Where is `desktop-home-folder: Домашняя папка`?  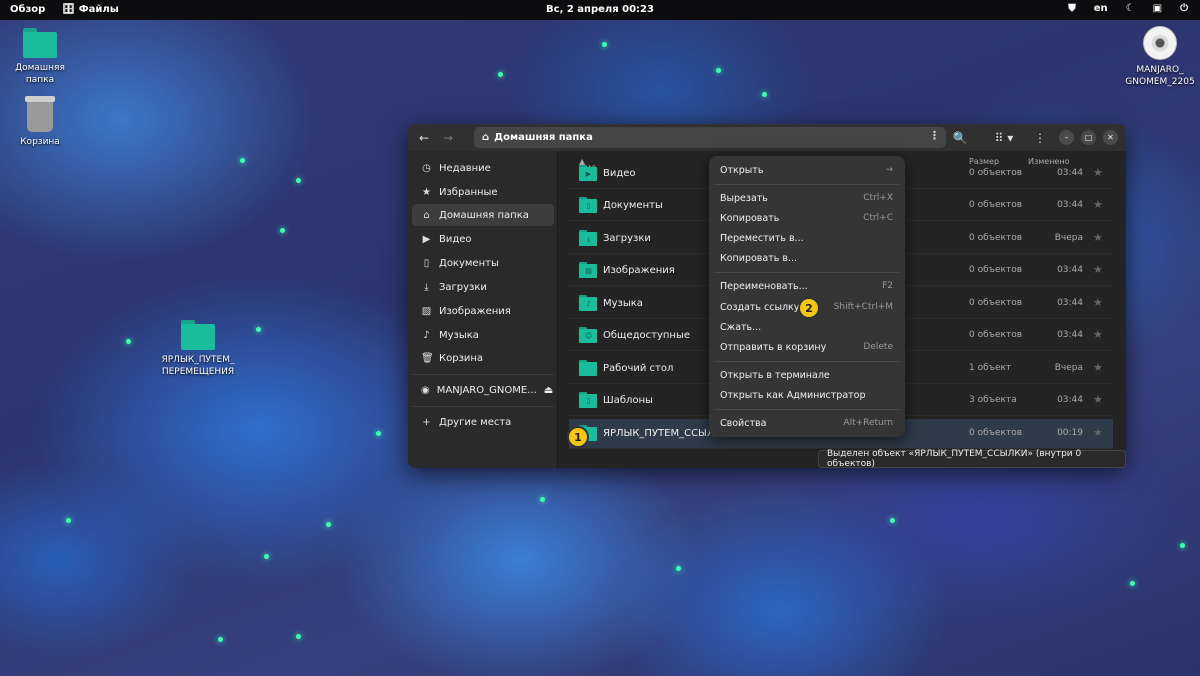 desktop-home-folder: Домашняя папка is located at coordinates (40, 57).